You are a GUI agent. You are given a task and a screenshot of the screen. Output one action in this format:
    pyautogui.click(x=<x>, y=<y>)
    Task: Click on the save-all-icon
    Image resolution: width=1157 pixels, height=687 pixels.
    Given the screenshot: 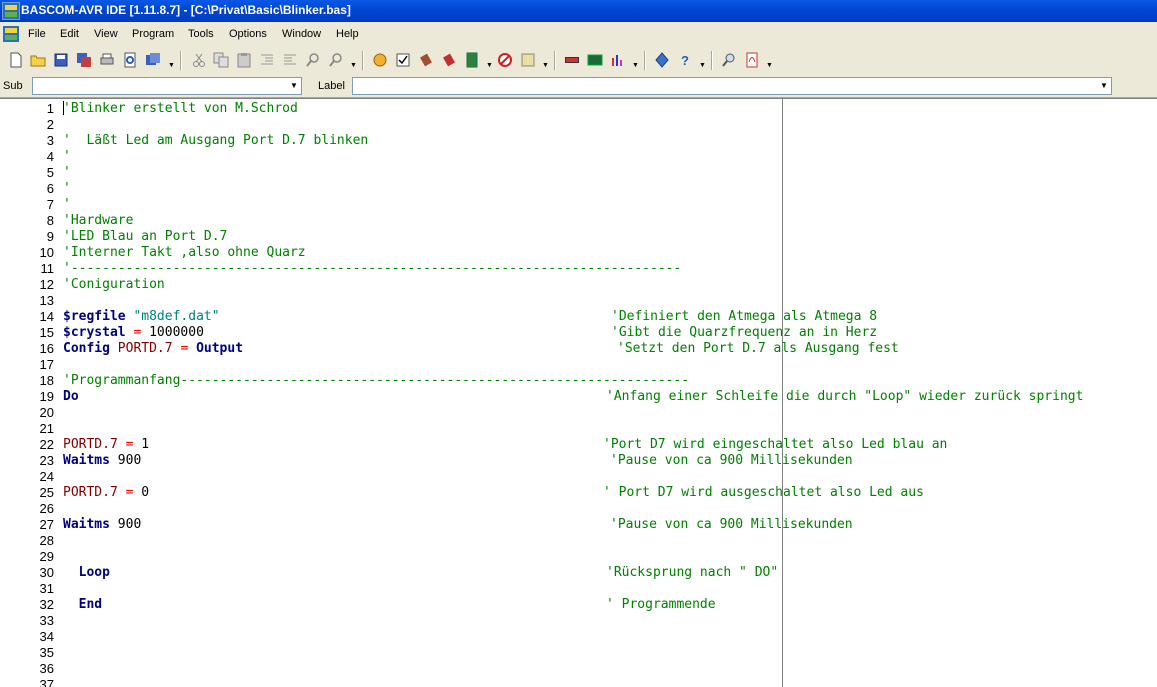 What is the action you would take?
    pyautogui.click(x=153, y=60)
    